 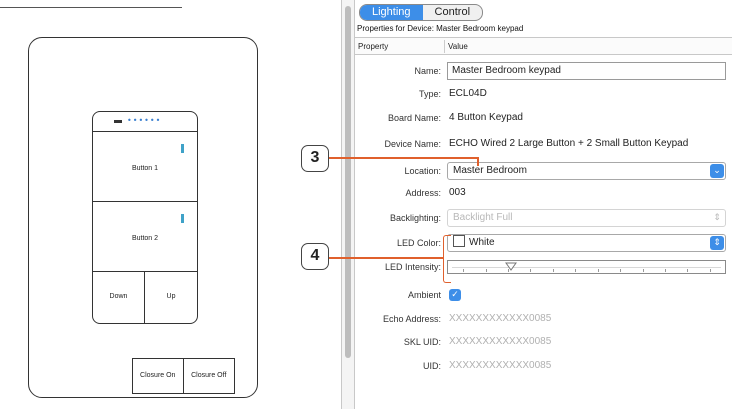 I want to click on led-intensity-slider, so click(x=586, y=267).